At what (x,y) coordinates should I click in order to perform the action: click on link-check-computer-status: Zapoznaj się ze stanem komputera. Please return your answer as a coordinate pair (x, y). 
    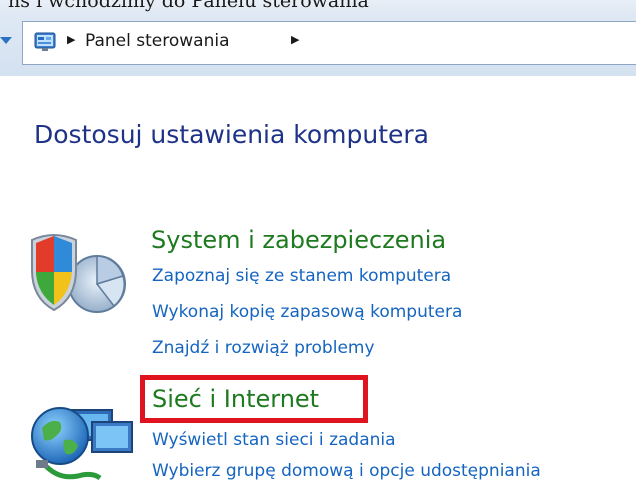
    Looking at the image, I should click on (301, 276).